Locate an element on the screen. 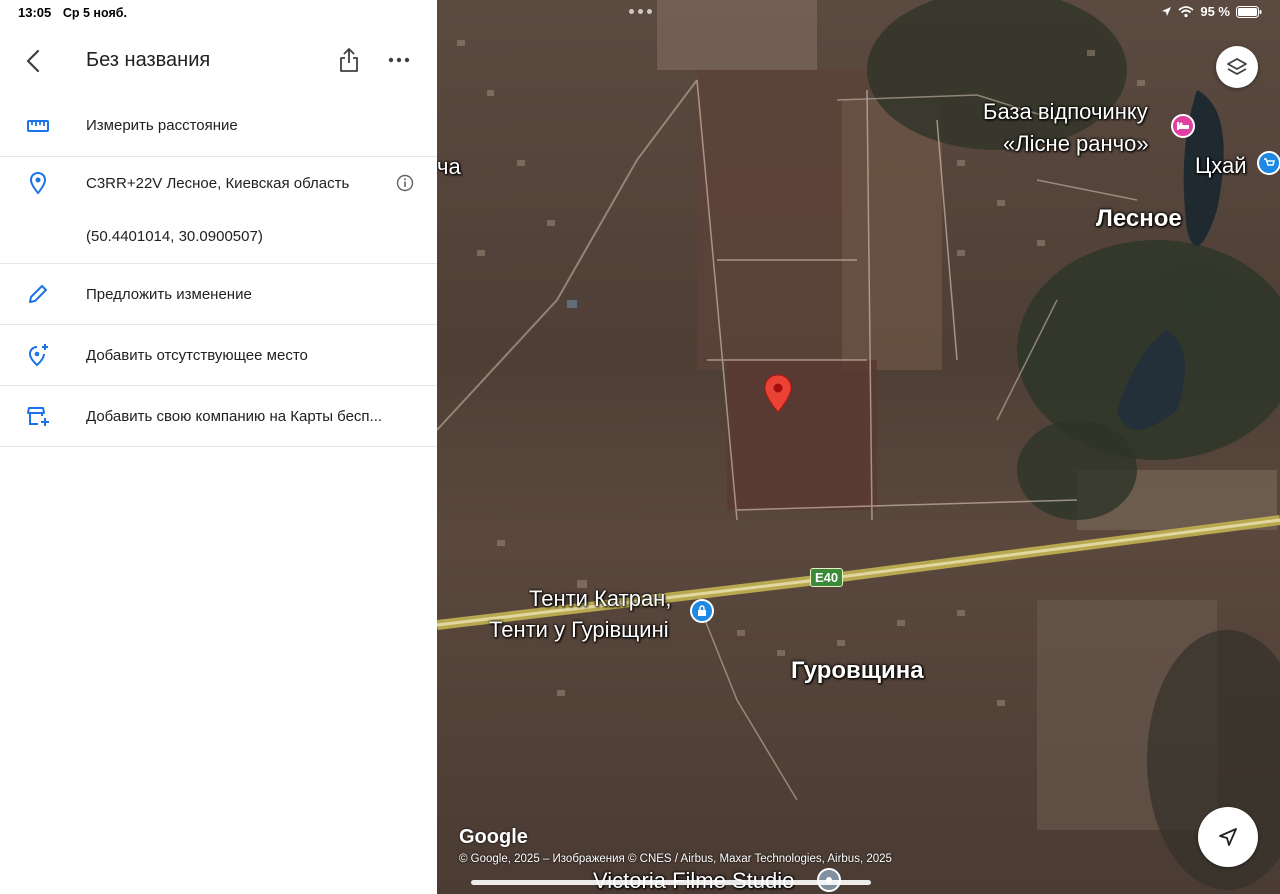 This screenshot has width=1280, height=894. add-missing-place-label: Добавить отсутствующее место is located at coordinates (197, 355).